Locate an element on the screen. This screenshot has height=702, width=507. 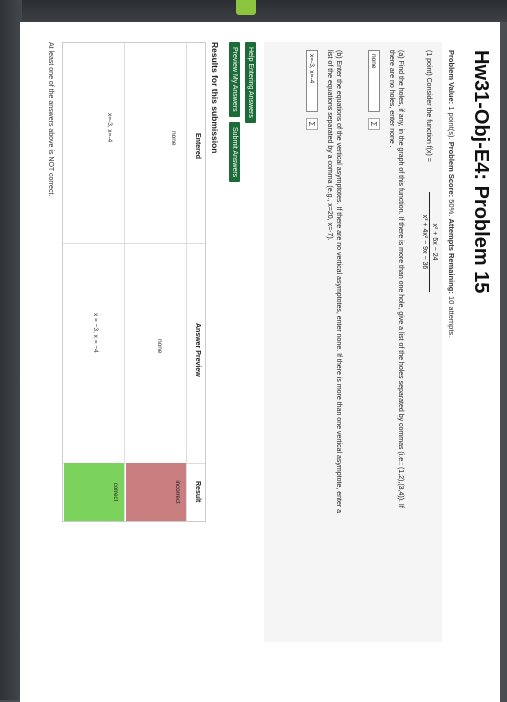
result-cell-correct: correct is located at coordinates (94, 492).